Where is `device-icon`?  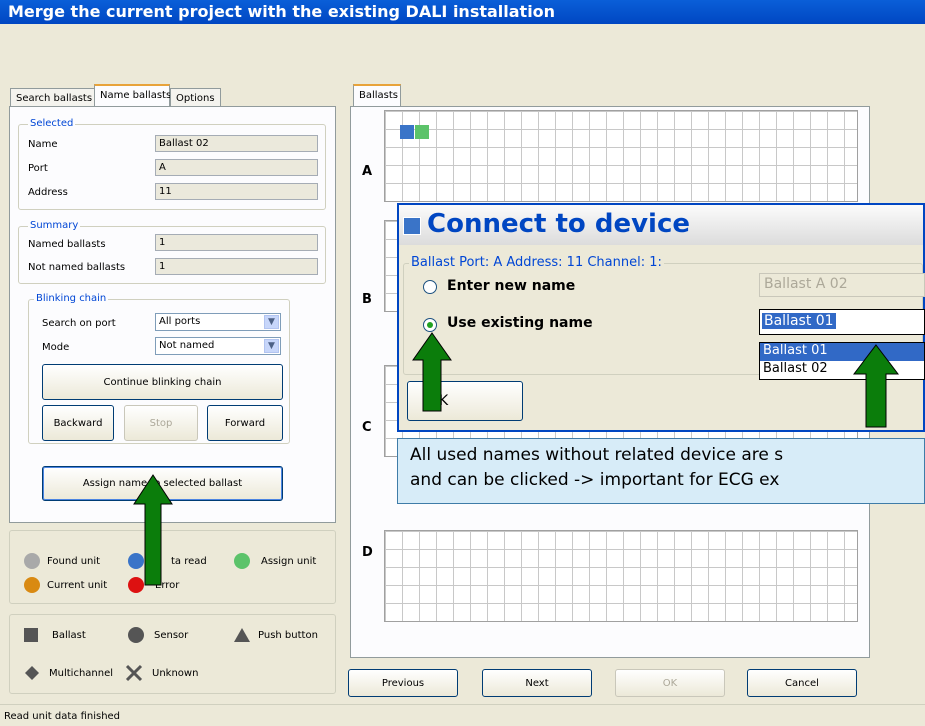 device-icon is located at coordinates (412, 226).